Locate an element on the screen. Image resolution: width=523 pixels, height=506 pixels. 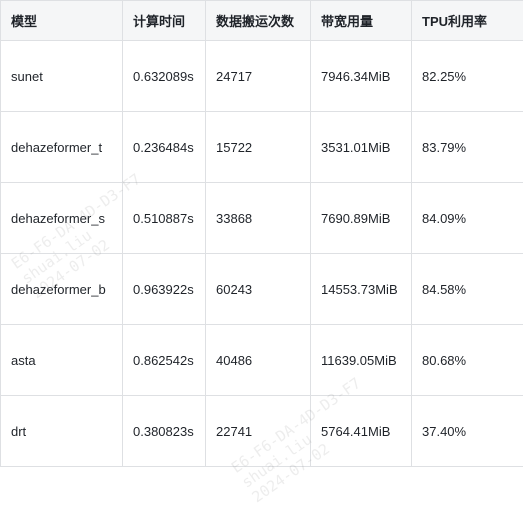
header-bandwidth: 带宽用量 is located at coordinates (361, 21).